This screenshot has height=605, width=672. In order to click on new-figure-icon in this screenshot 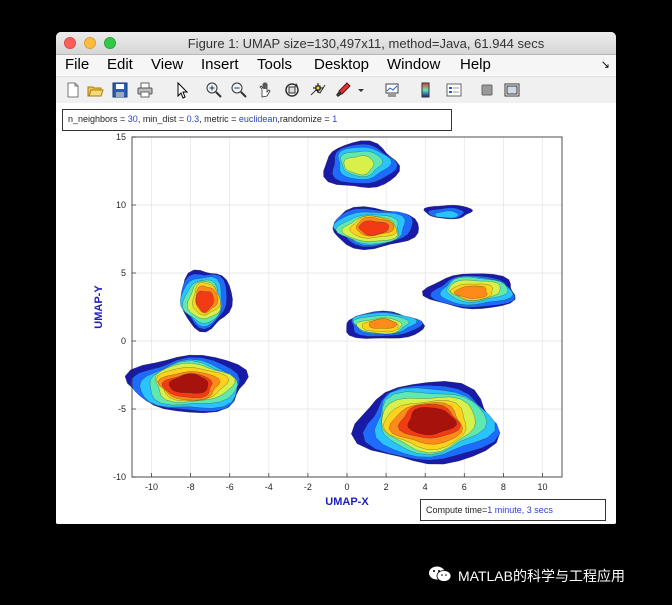, I will do `click(73, 90)`.